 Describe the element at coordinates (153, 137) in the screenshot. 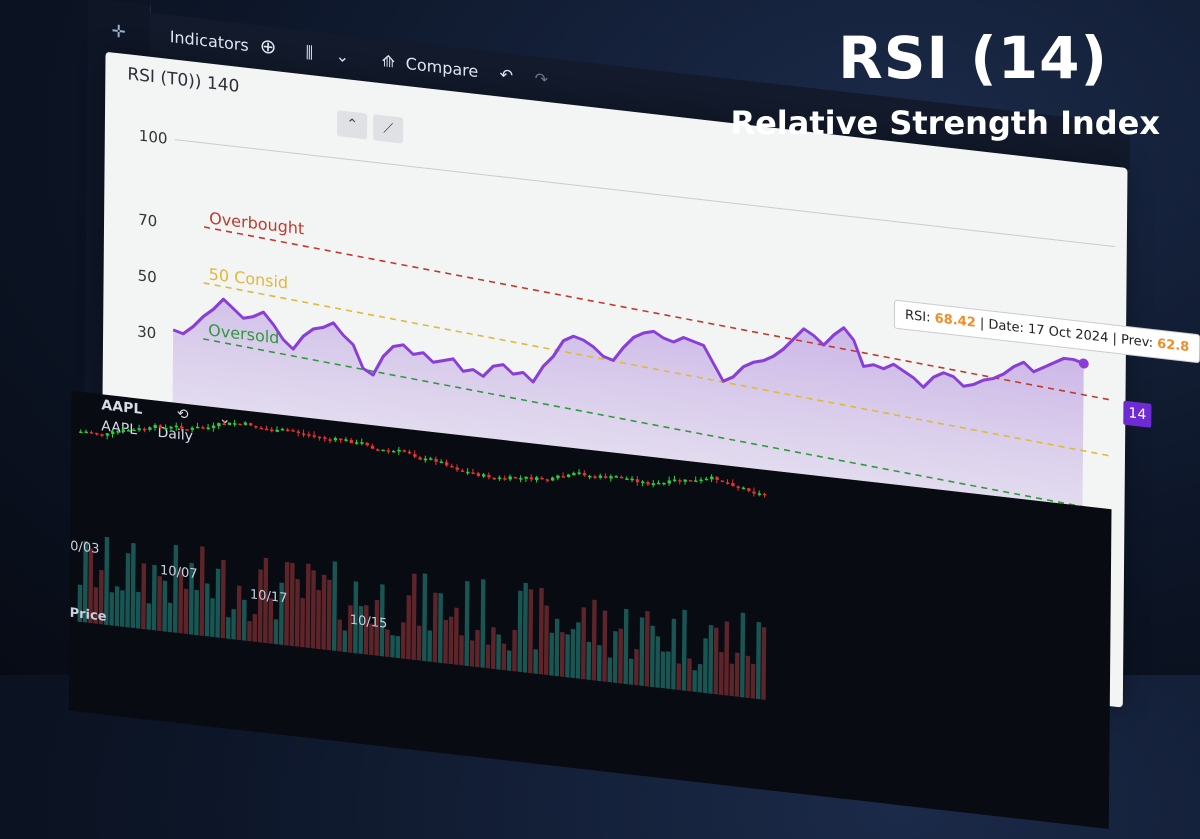

I see `y-tick-label: 100` at that location.